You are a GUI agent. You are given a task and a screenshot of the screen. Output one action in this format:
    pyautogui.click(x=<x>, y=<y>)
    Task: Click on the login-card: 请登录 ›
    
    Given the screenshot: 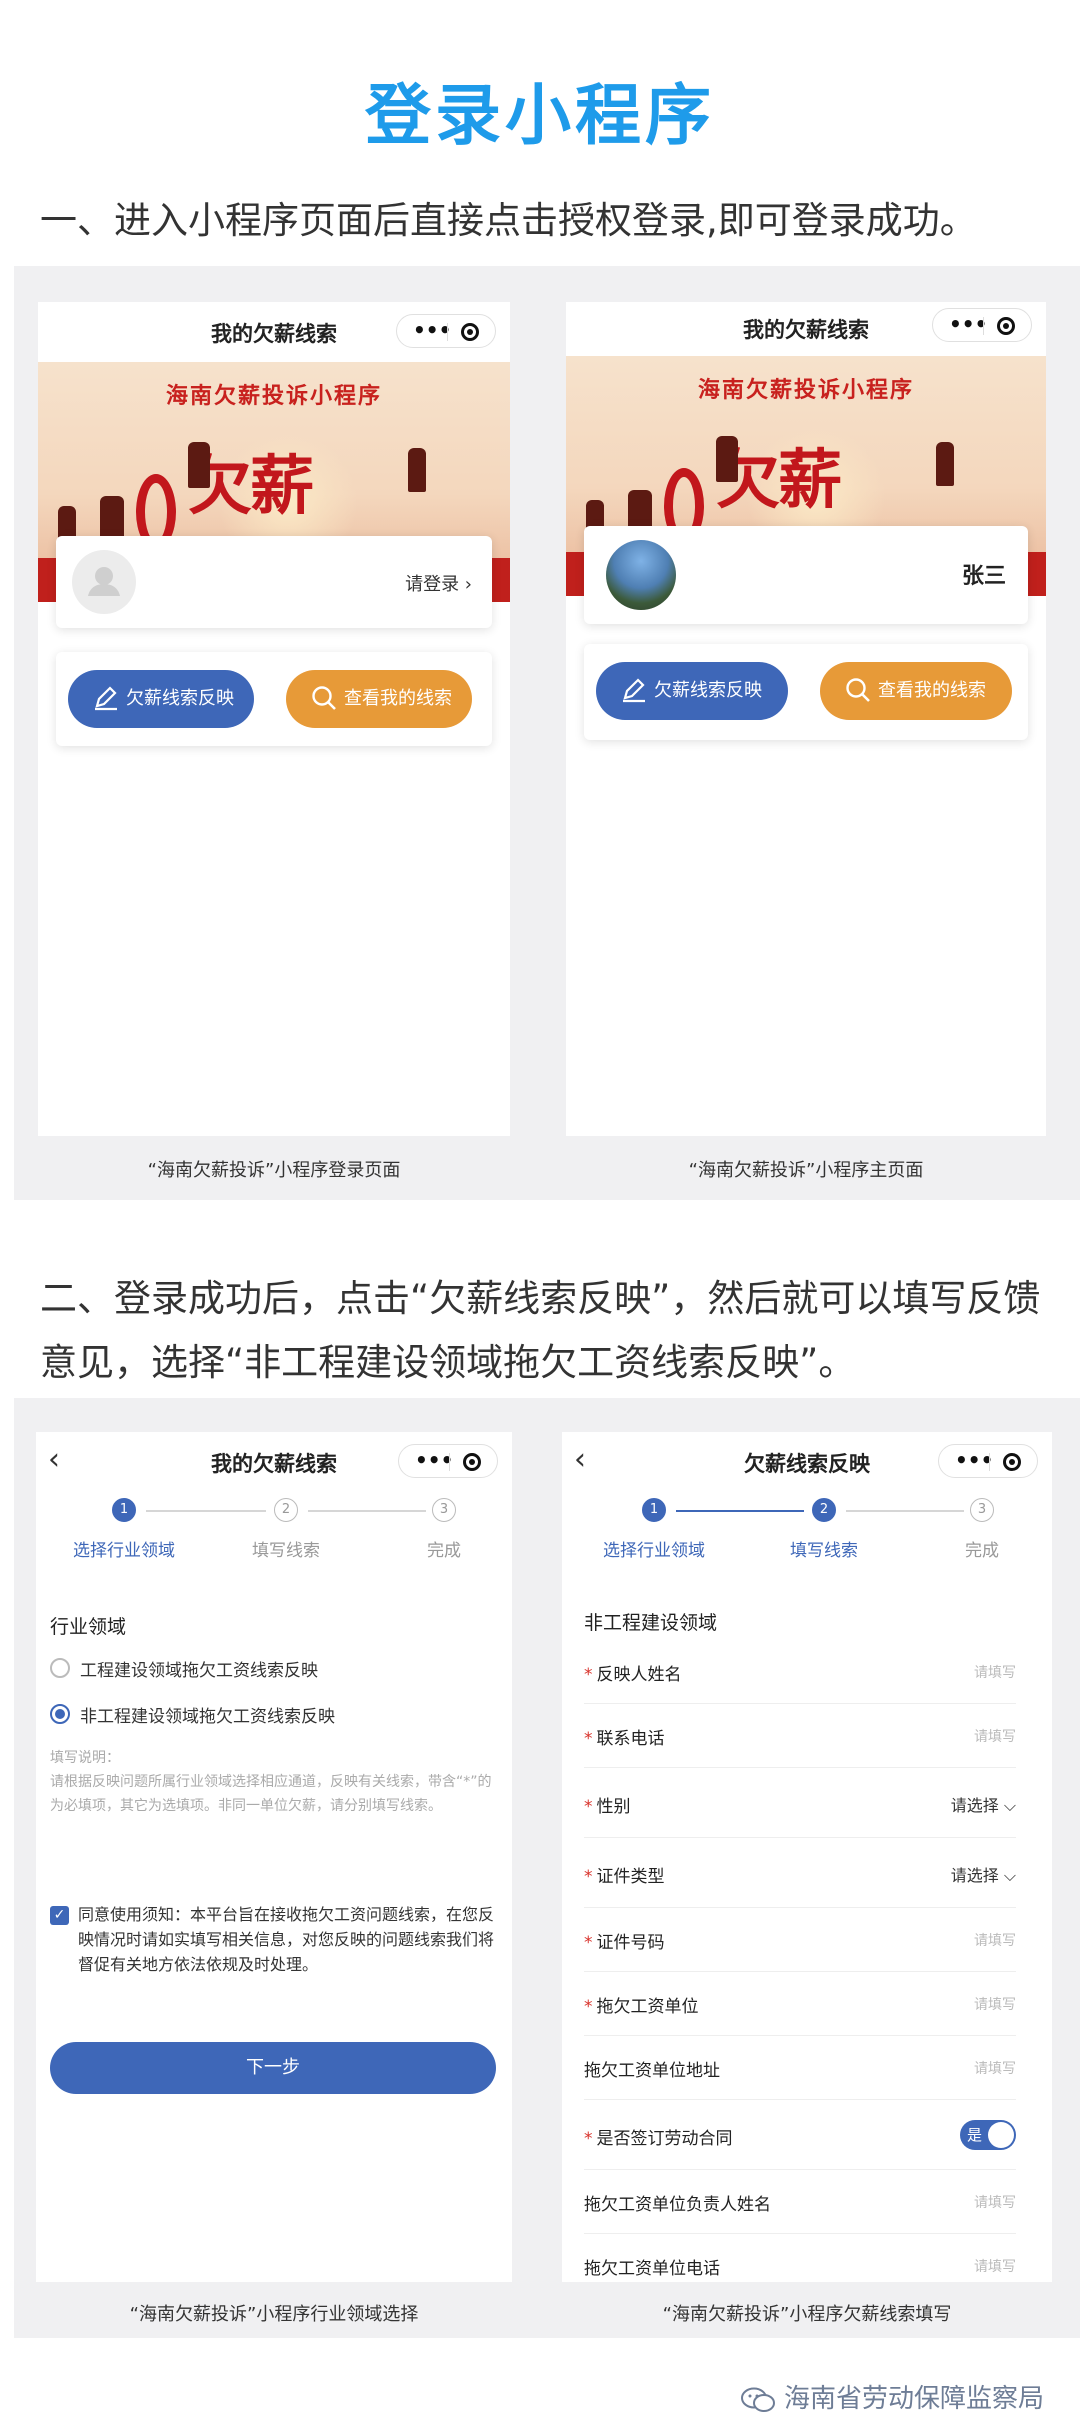 What is the action you would take?
    pyautogui.click(x=274, y=582)
    